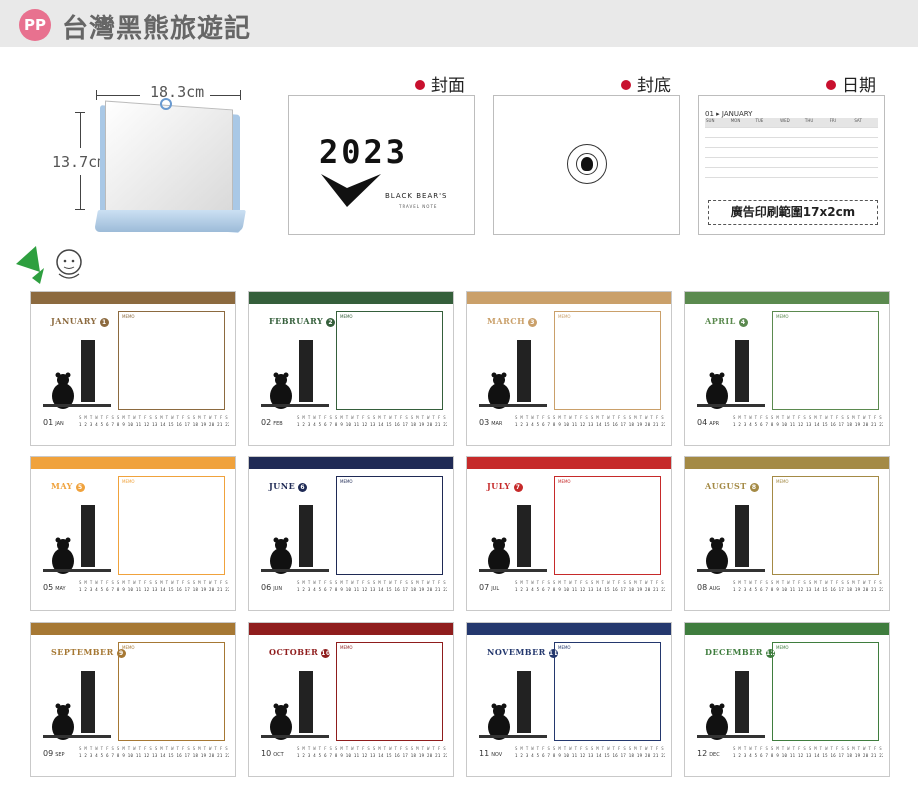 The image size is (918, 800). I want to click on month-footer: 04 APR, so click(708, 422).